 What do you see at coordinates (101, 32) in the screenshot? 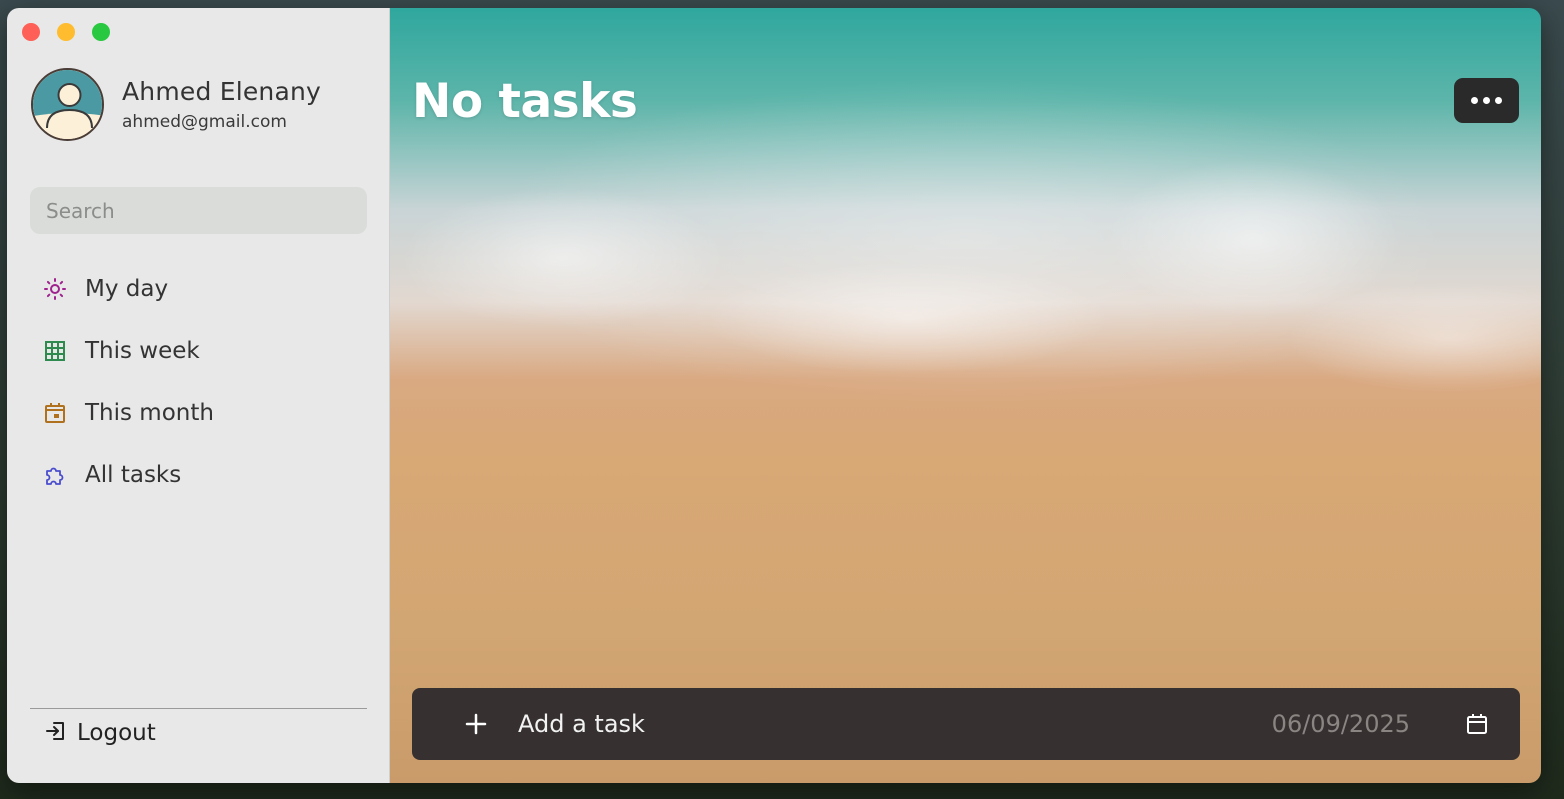
I see `maximize-window-button` at bounding box center [101, 32].